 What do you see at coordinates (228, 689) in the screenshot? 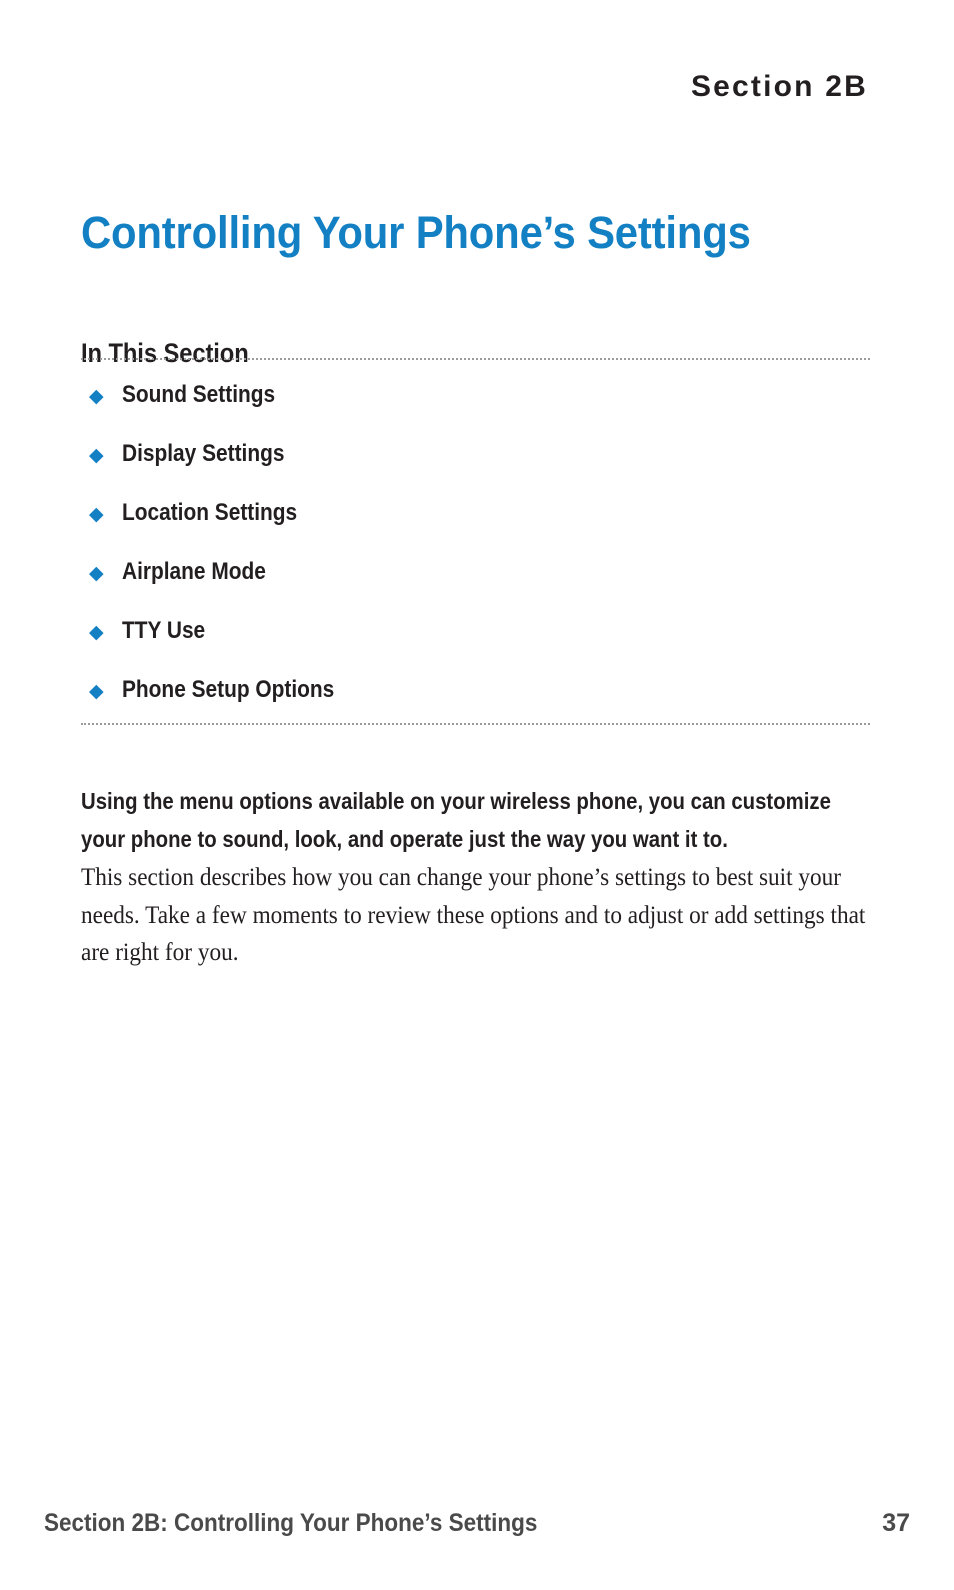
I see `list-item-label: Phone Setup Options` at bounding box center [228, 689].